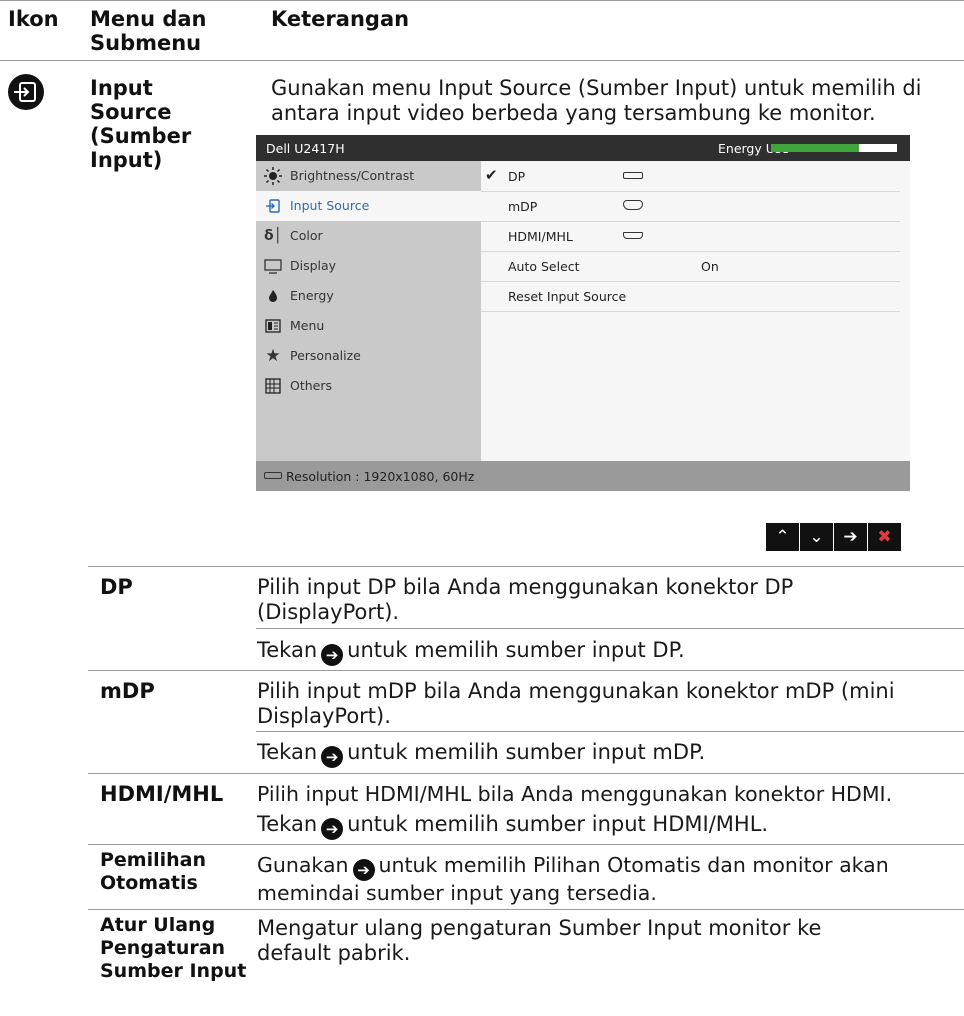 The width and height of the screenshot is (964, 1016). I want to click on right-arrow-icon: ➔, so click(850, 537).